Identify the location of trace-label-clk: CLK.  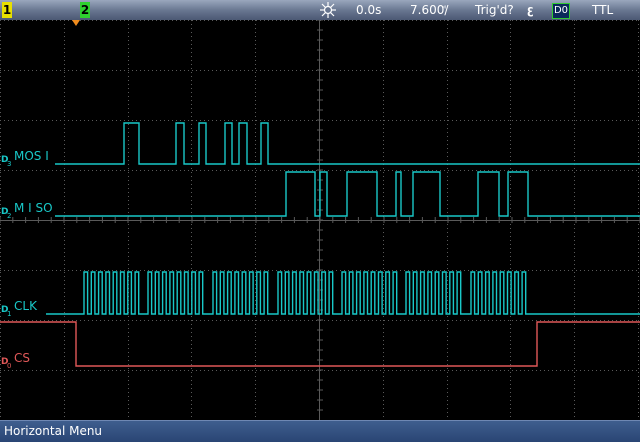
(26, 306).